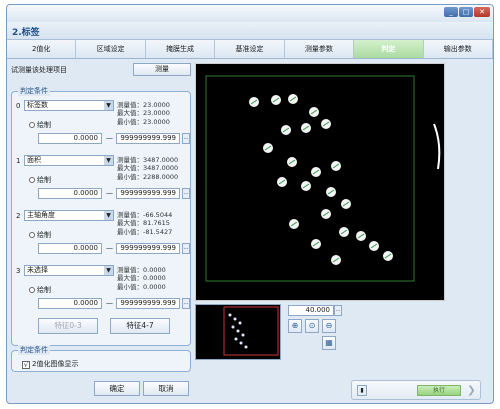 The width and height of the screenshot is (500, 409). I want to click on condition-item-select: 面积 ▼, so click(69, 160).